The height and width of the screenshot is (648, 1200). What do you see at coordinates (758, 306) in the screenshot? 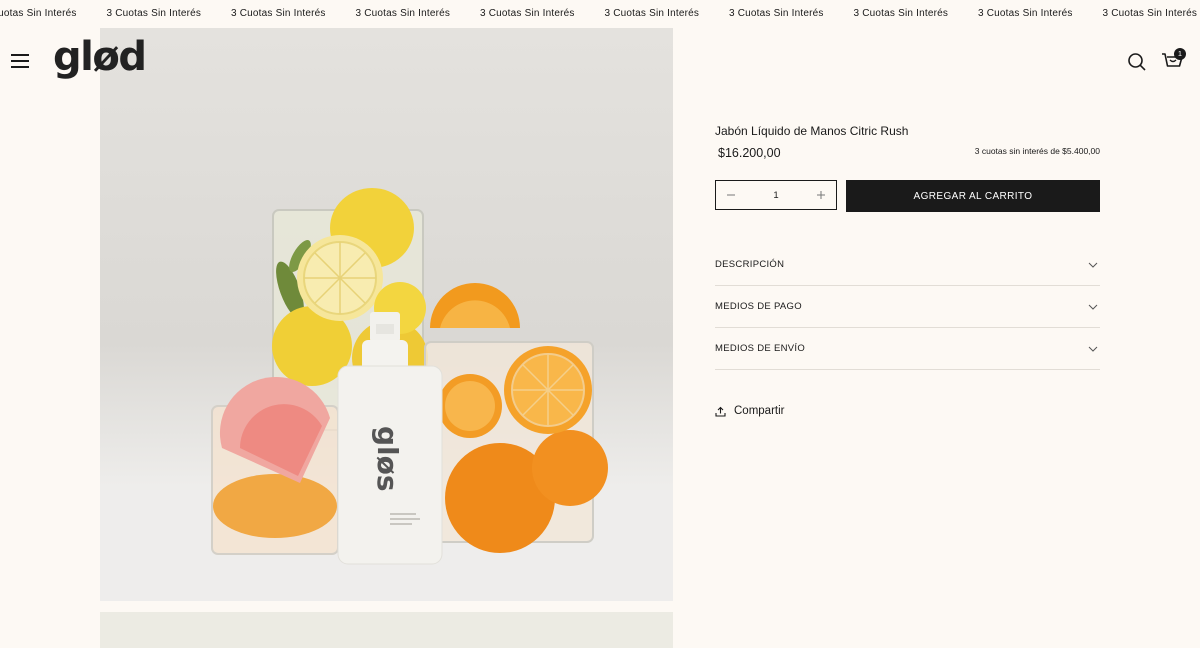
I see `accordion-label: MEDIOS DE PAGO` at bounding box center [758, 306].